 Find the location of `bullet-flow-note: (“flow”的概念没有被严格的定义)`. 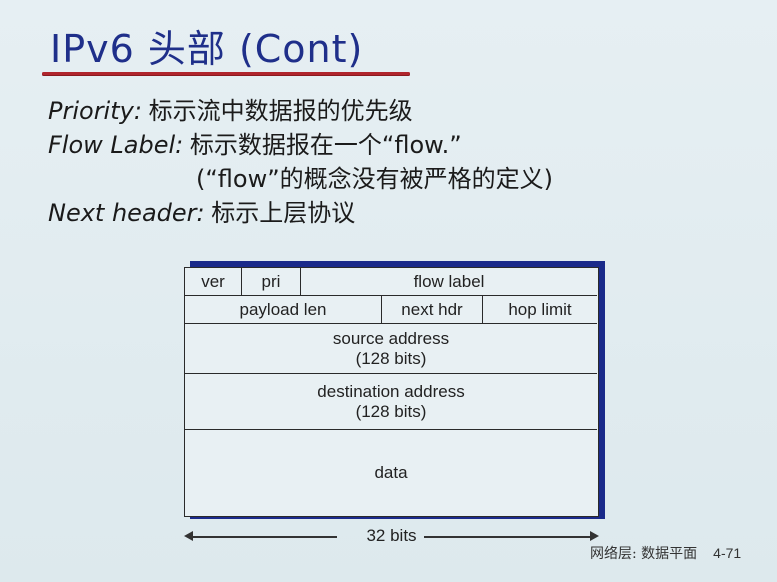

bullet-flow-note: (“flow”的概念没有被严格的定义) is located at coordinates (374, 179).